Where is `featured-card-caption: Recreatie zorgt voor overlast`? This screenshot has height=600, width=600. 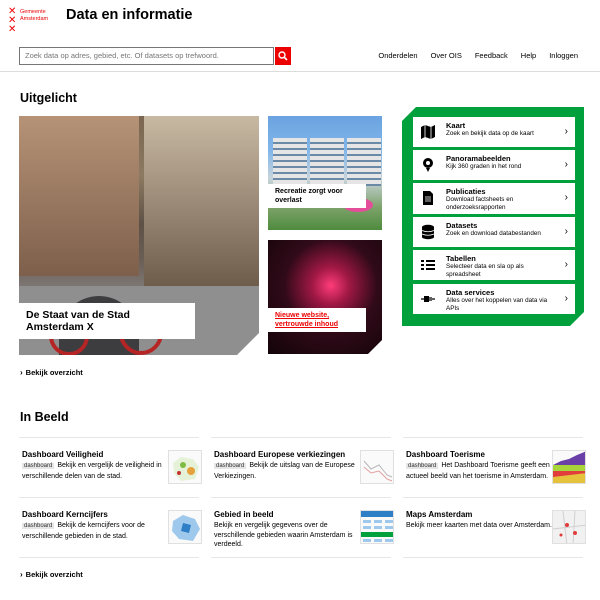 featured-card-caption: Recreatie zorgt voor overlast is located at coordinates (317, 196).